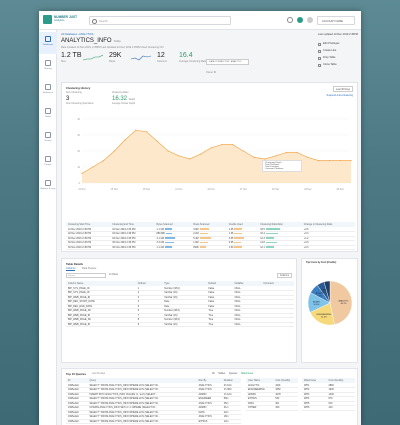 The image size is (400, 425). I want to click on tab-data-preview: Data Preview, so click(89, 268).